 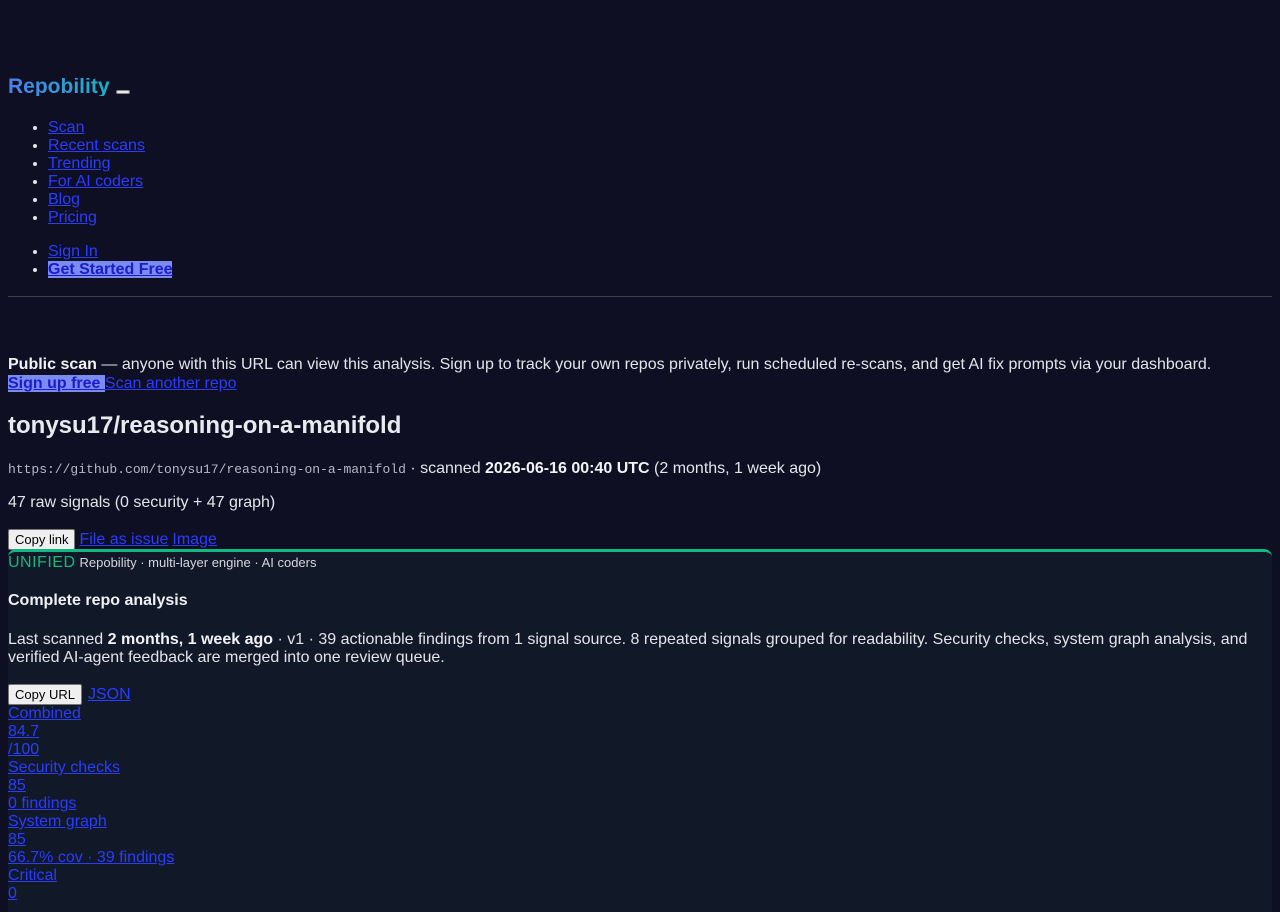 I want to click on security-checks-value: 85, so click(x=91, y=786).